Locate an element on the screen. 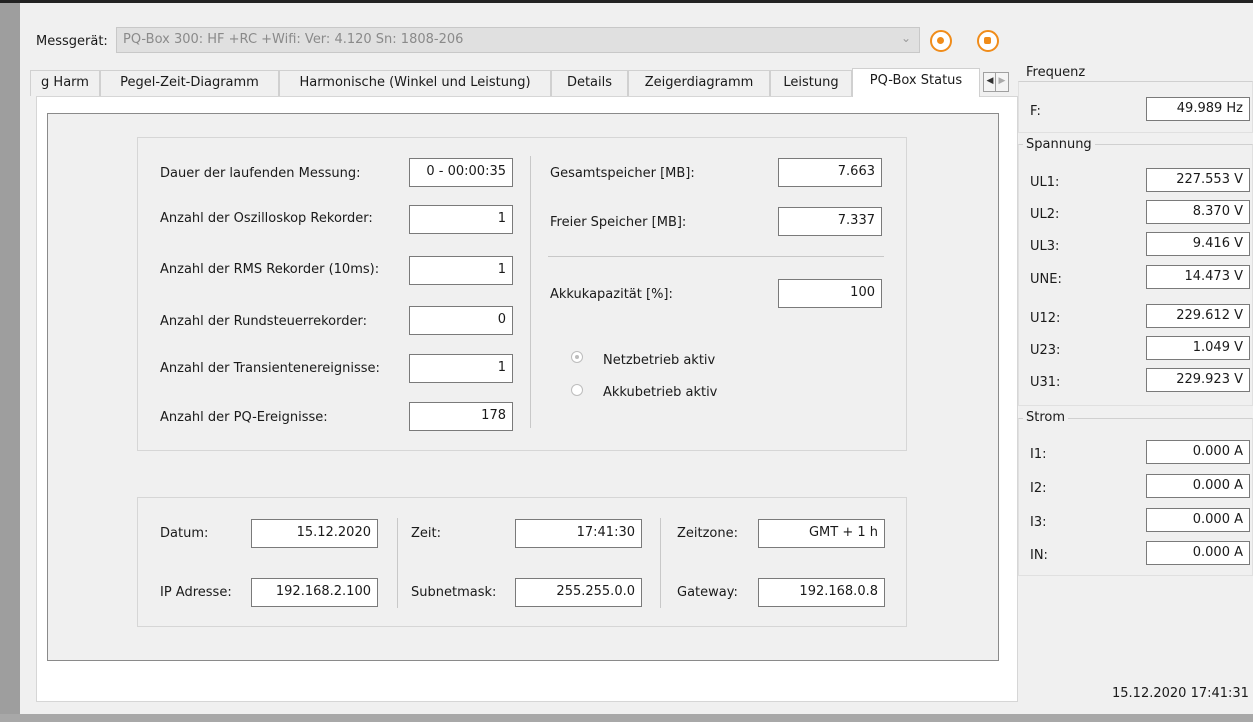 The height and width of the screenshot is (722, 1253). frequency-field: 49.989 Hz is located at coordinates (1198, 109).